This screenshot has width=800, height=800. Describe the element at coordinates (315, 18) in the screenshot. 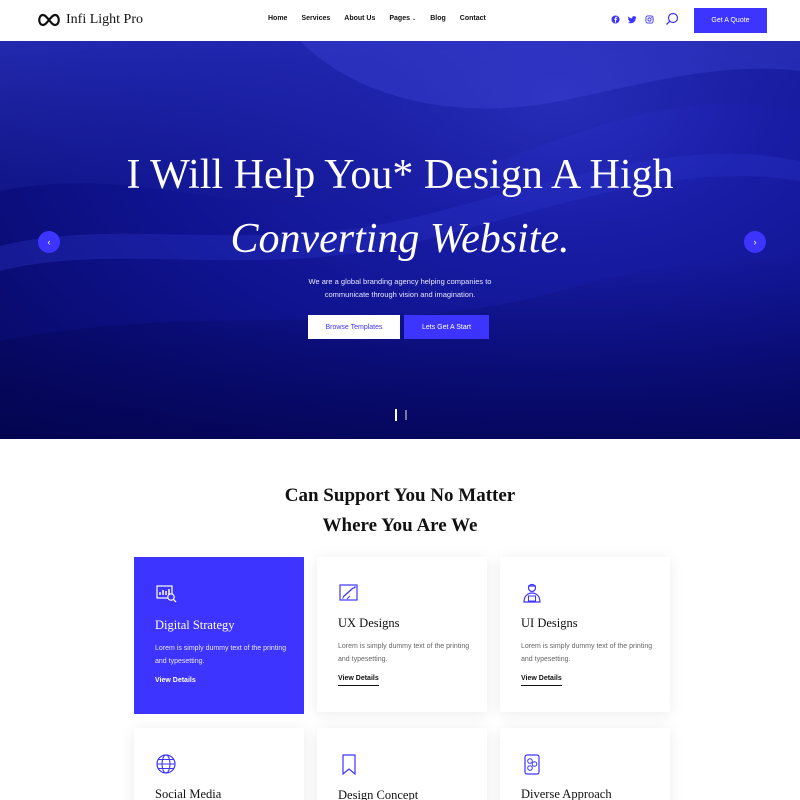

I see `nav-item-services: Services` at that location.